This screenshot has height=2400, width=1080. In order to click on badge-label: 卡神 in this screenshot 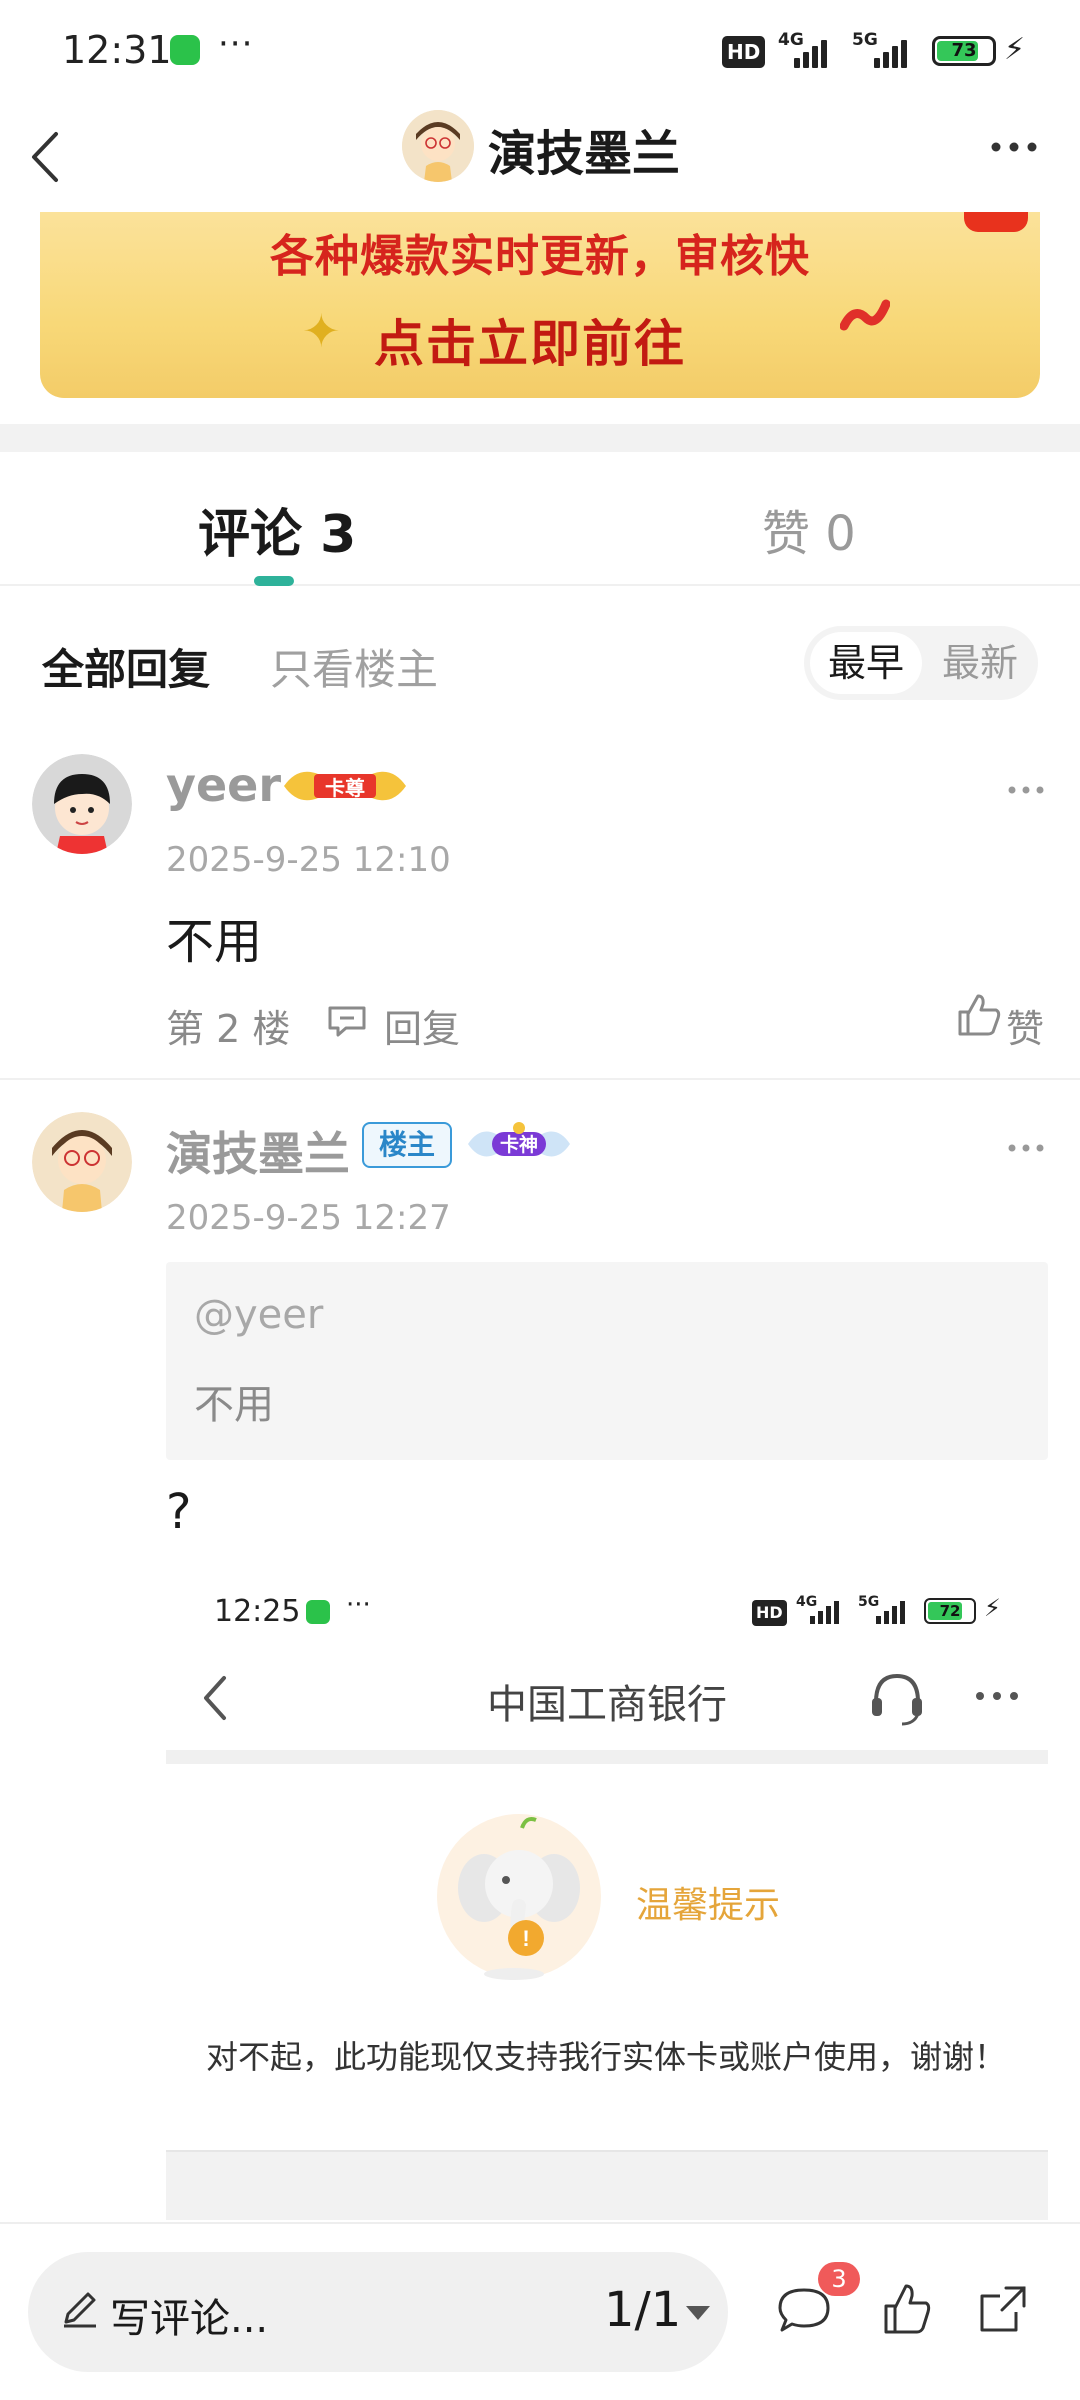, I will do `click(518, 1145)`.